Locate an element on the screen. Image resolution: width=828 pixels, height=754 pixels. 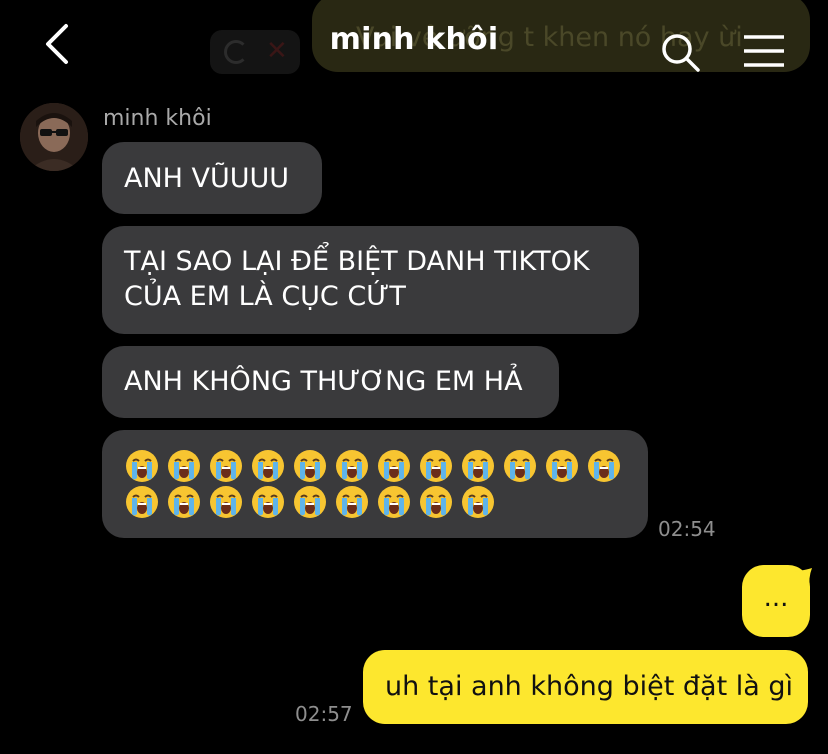
hamburger-menu-icon is located at coordinates (764, 51).